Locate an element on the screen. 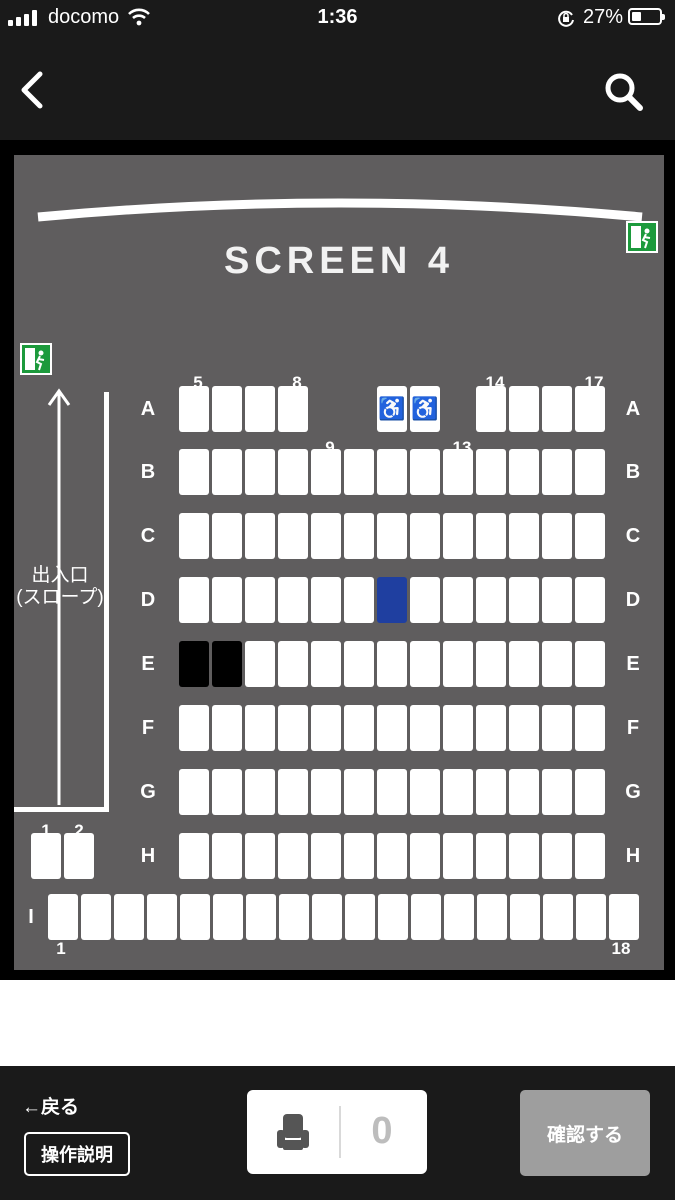 The width and height of the screenshot is (675, 1200). back-button is located at coordinates (34, 90).